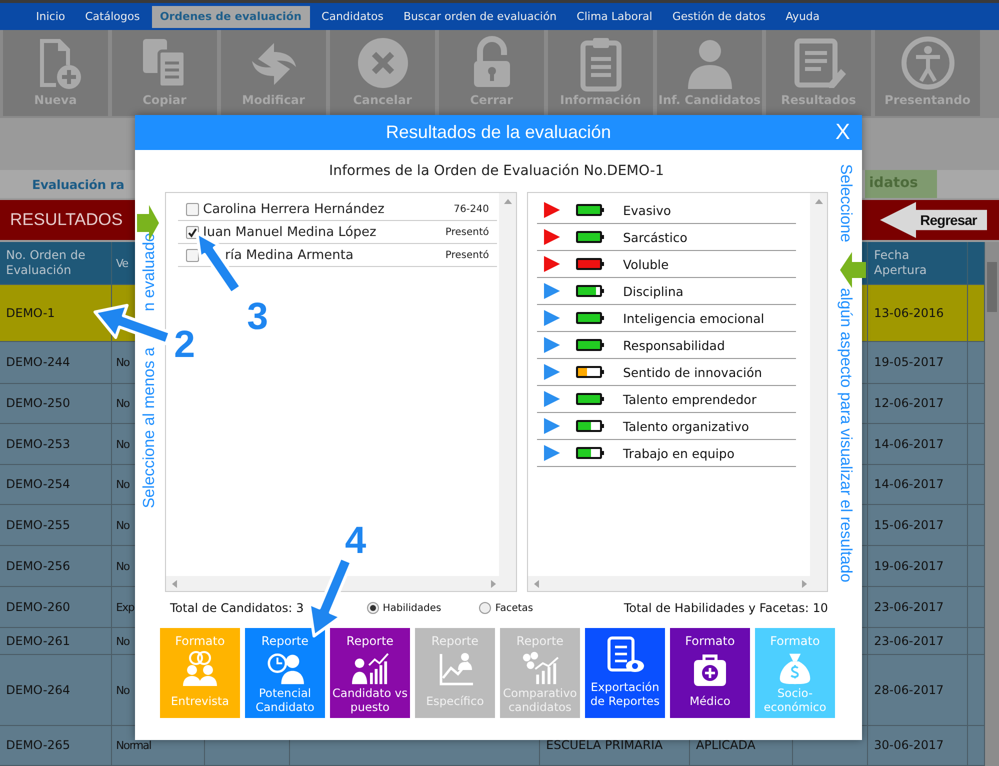  I want to click on table-cell: 19-06-2017, so click(918, 566).